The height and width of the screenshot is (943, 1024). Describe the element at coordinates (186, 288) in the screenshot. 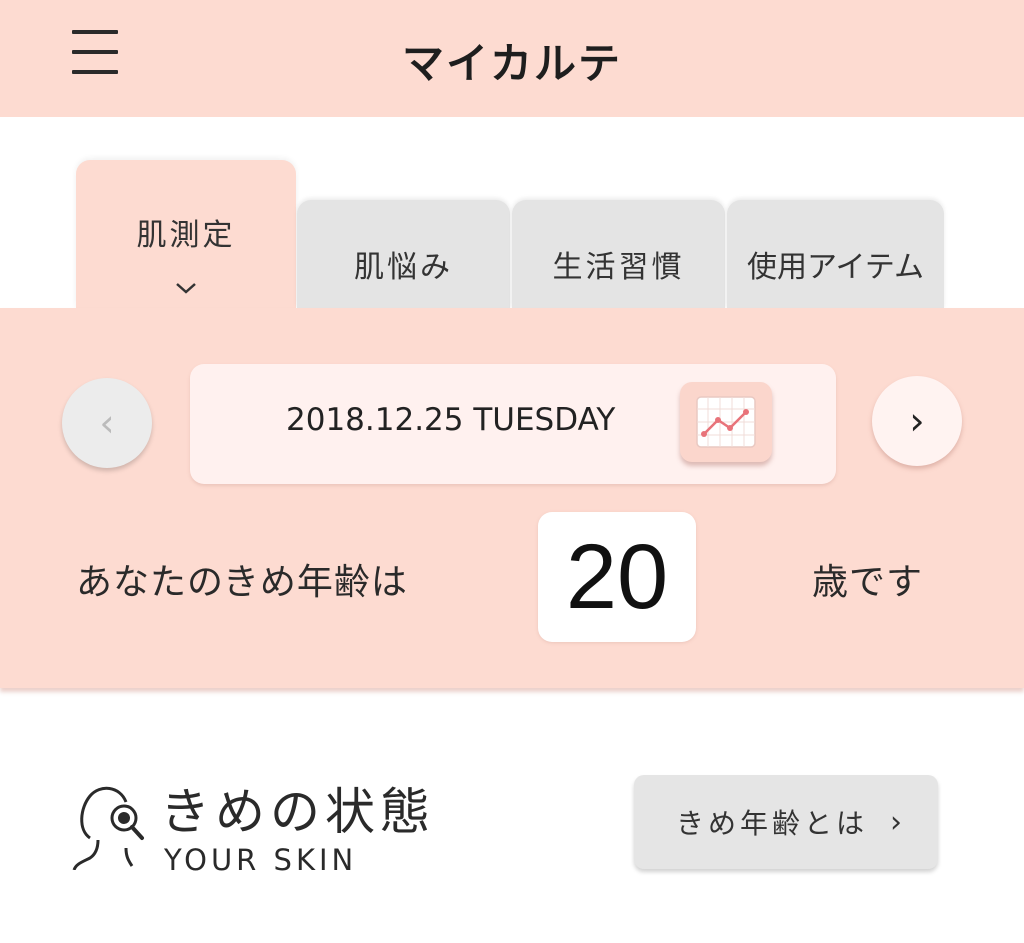

I see `chevron-down-icon` at that location.